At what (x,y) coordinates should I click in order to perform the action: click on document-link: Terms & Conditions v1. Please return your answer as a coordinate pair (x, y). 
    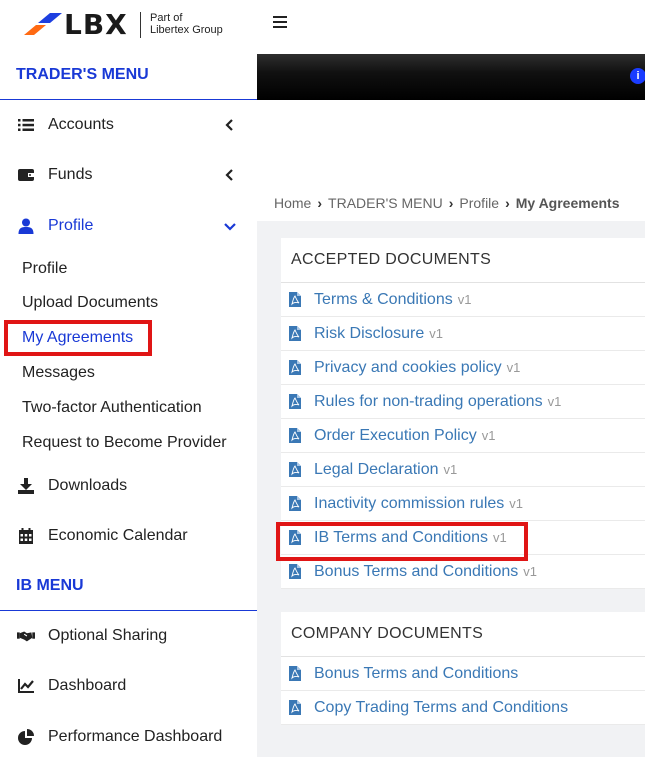
    Looking at the image, I should click on (392, 300).